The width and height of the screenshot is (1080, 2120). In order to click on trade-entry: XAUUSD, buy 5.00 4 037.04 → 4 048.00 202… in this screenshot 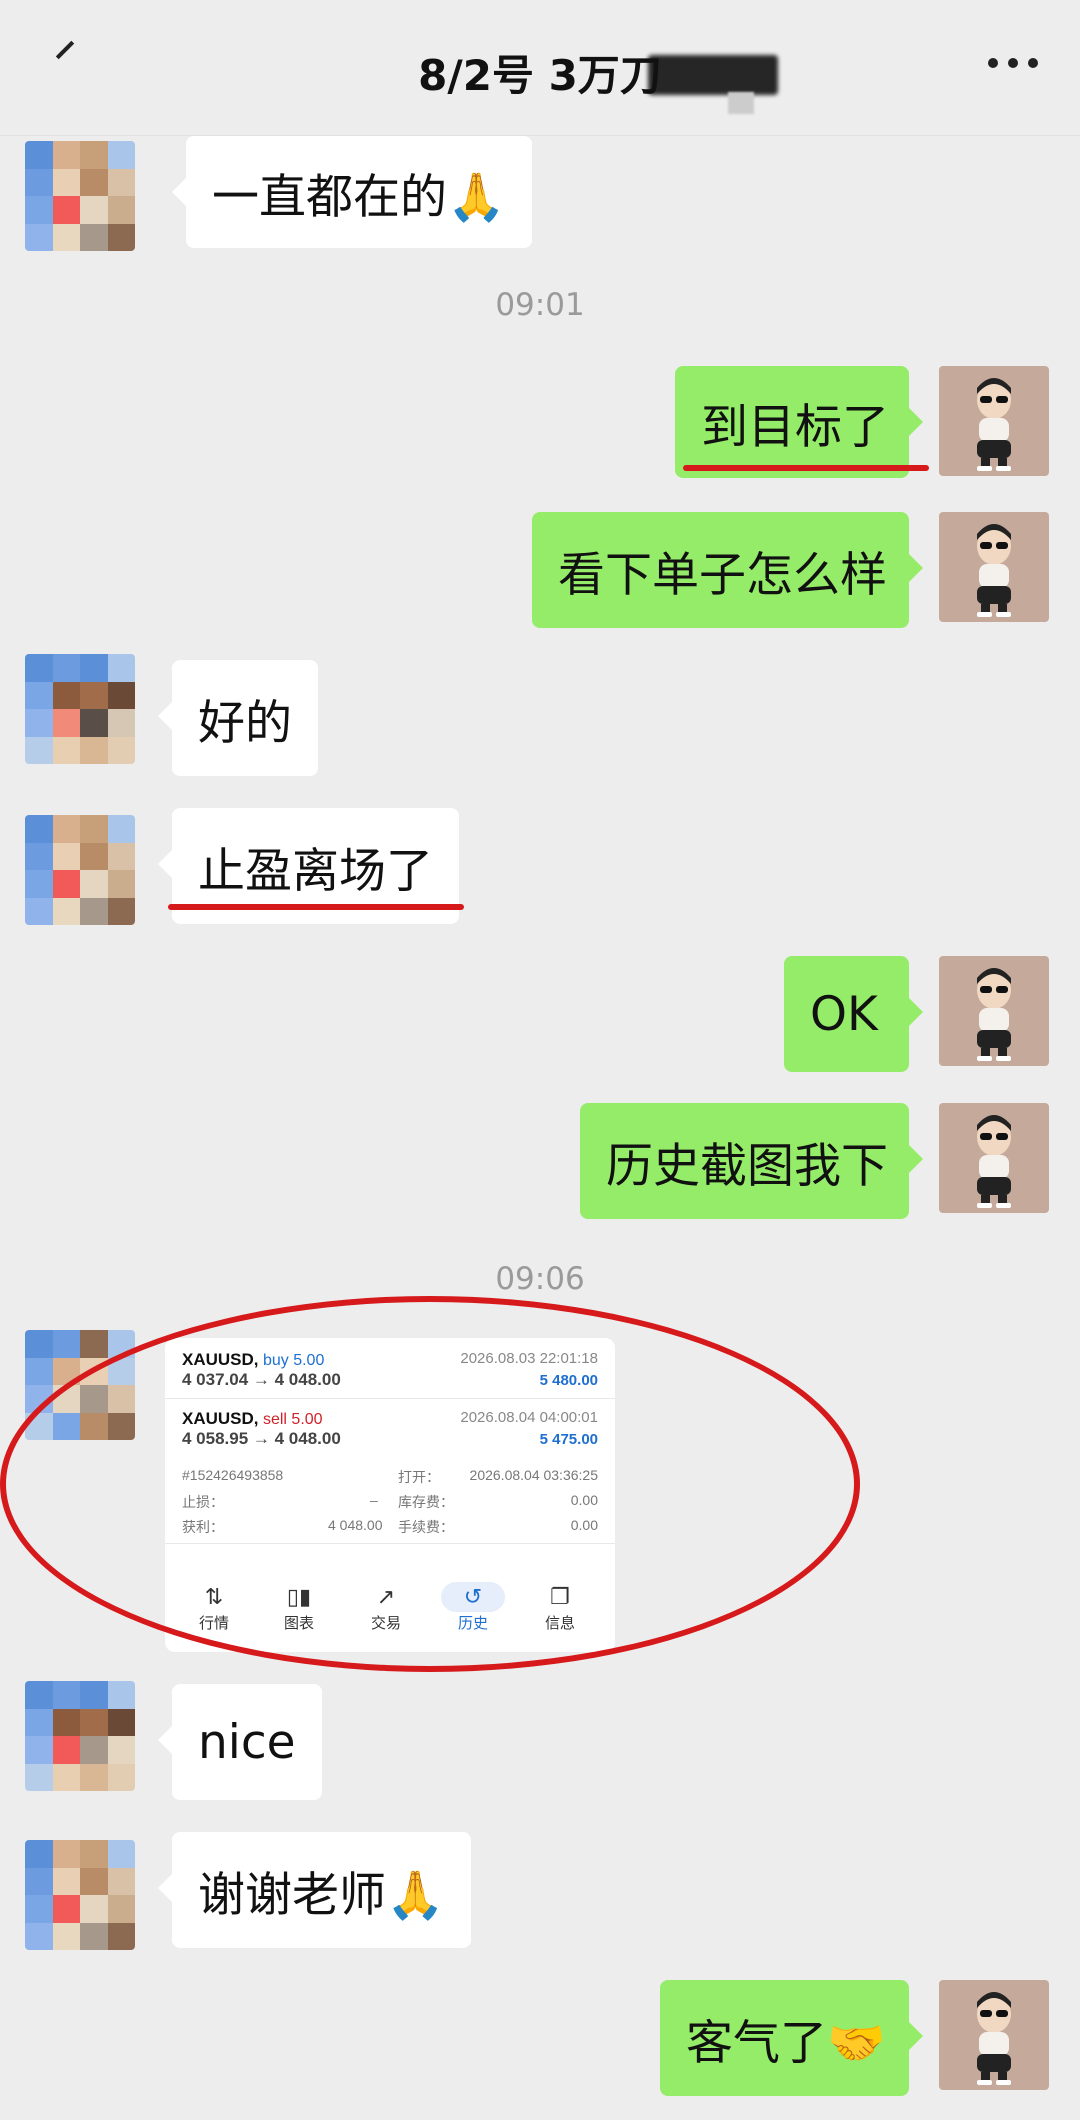, I will do `click(390, 1370)`.